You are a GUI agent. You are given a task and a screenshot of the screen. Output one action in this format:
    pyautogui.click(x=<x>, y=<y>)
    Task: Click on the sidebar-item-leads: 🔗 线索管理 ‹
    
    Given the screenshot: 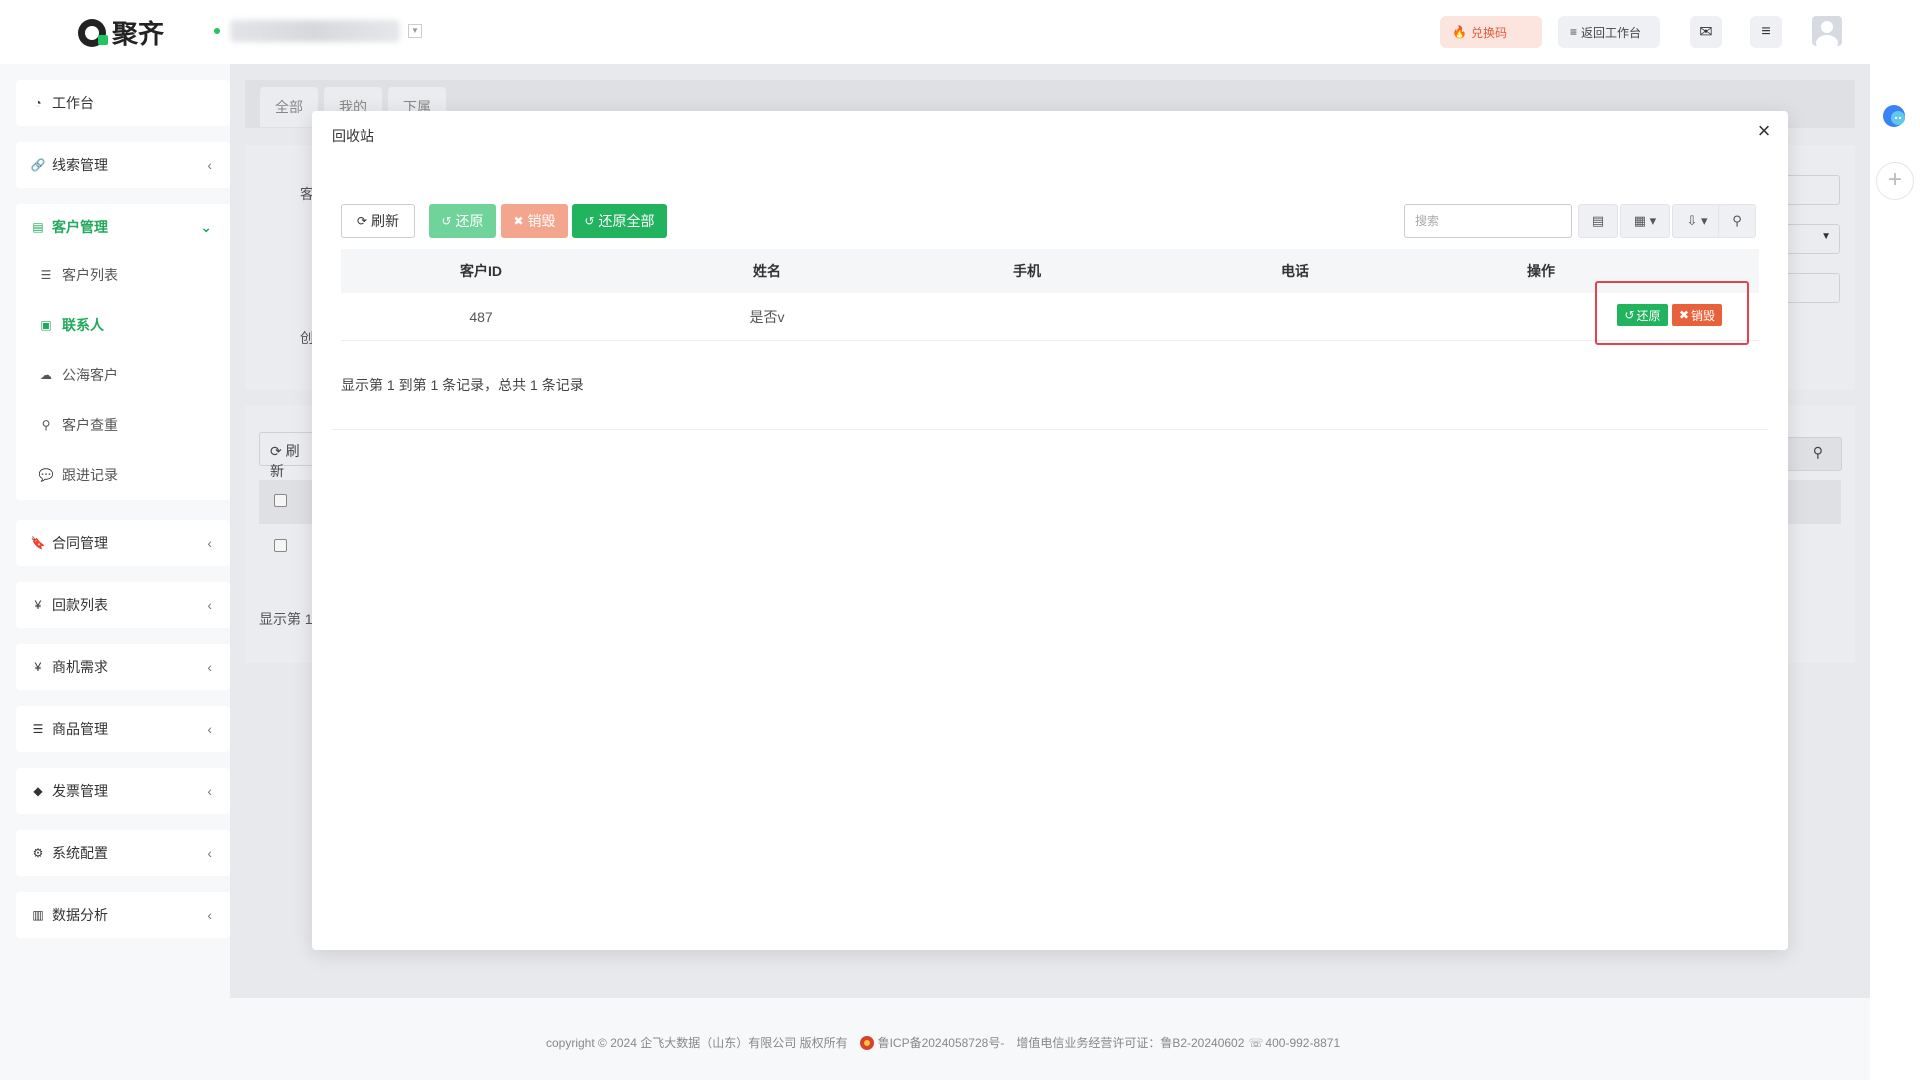 What is the action you would take?
    pyautogui.click(x=123, y=165)
    